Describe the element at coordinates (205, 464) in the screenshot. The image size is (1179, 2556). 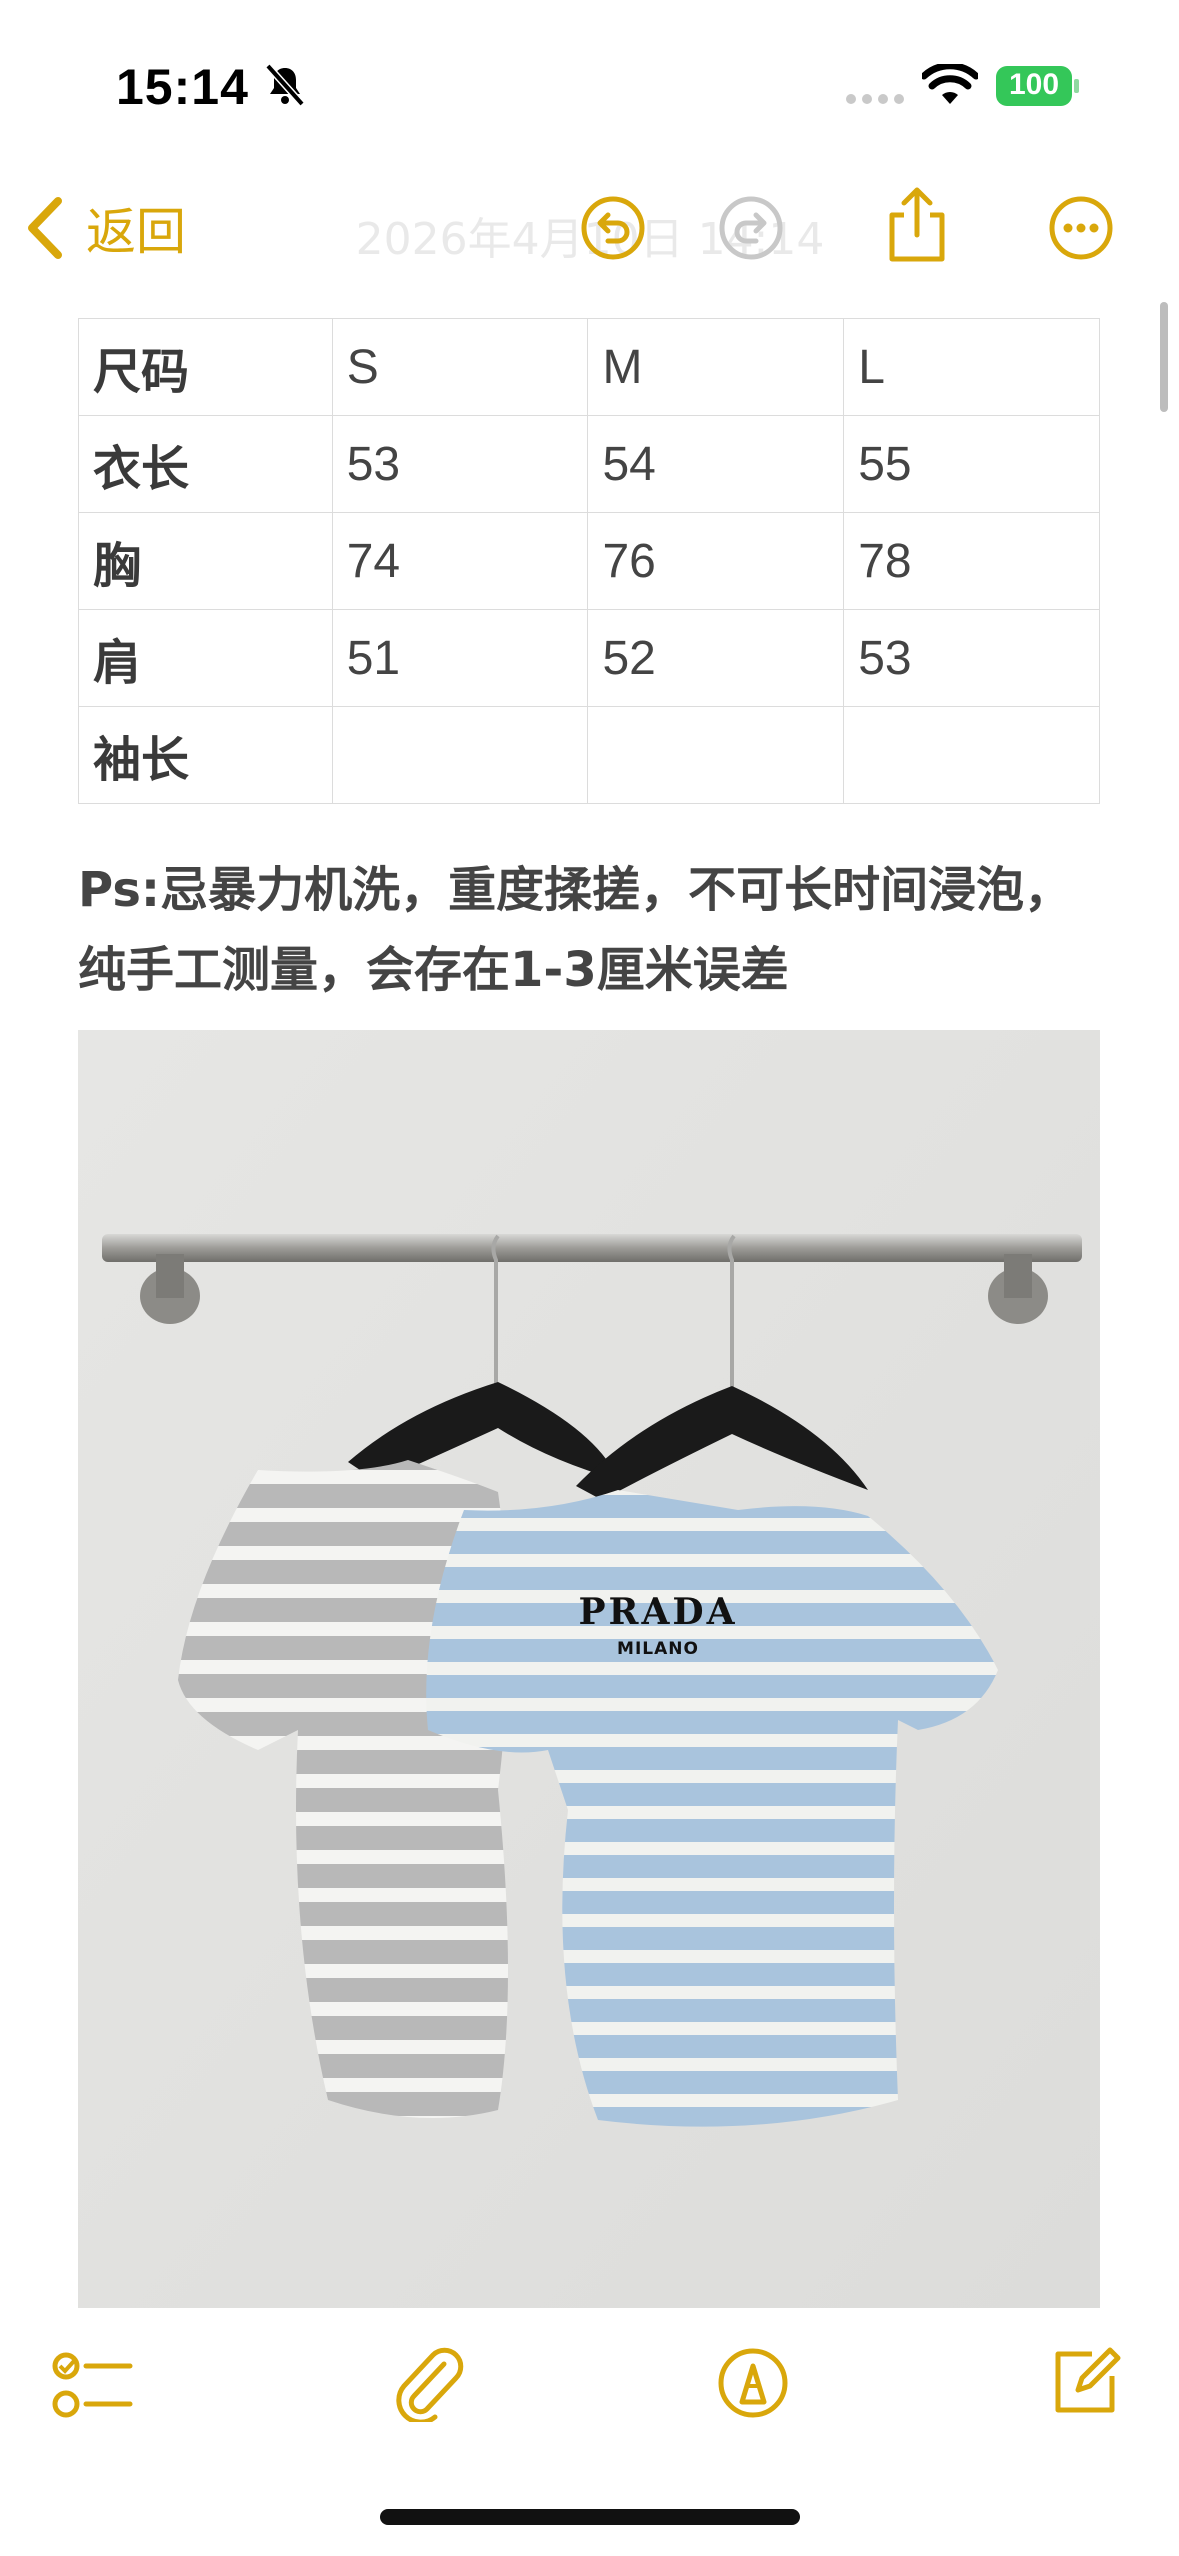
I see `table-cell: 衣长` at that location.